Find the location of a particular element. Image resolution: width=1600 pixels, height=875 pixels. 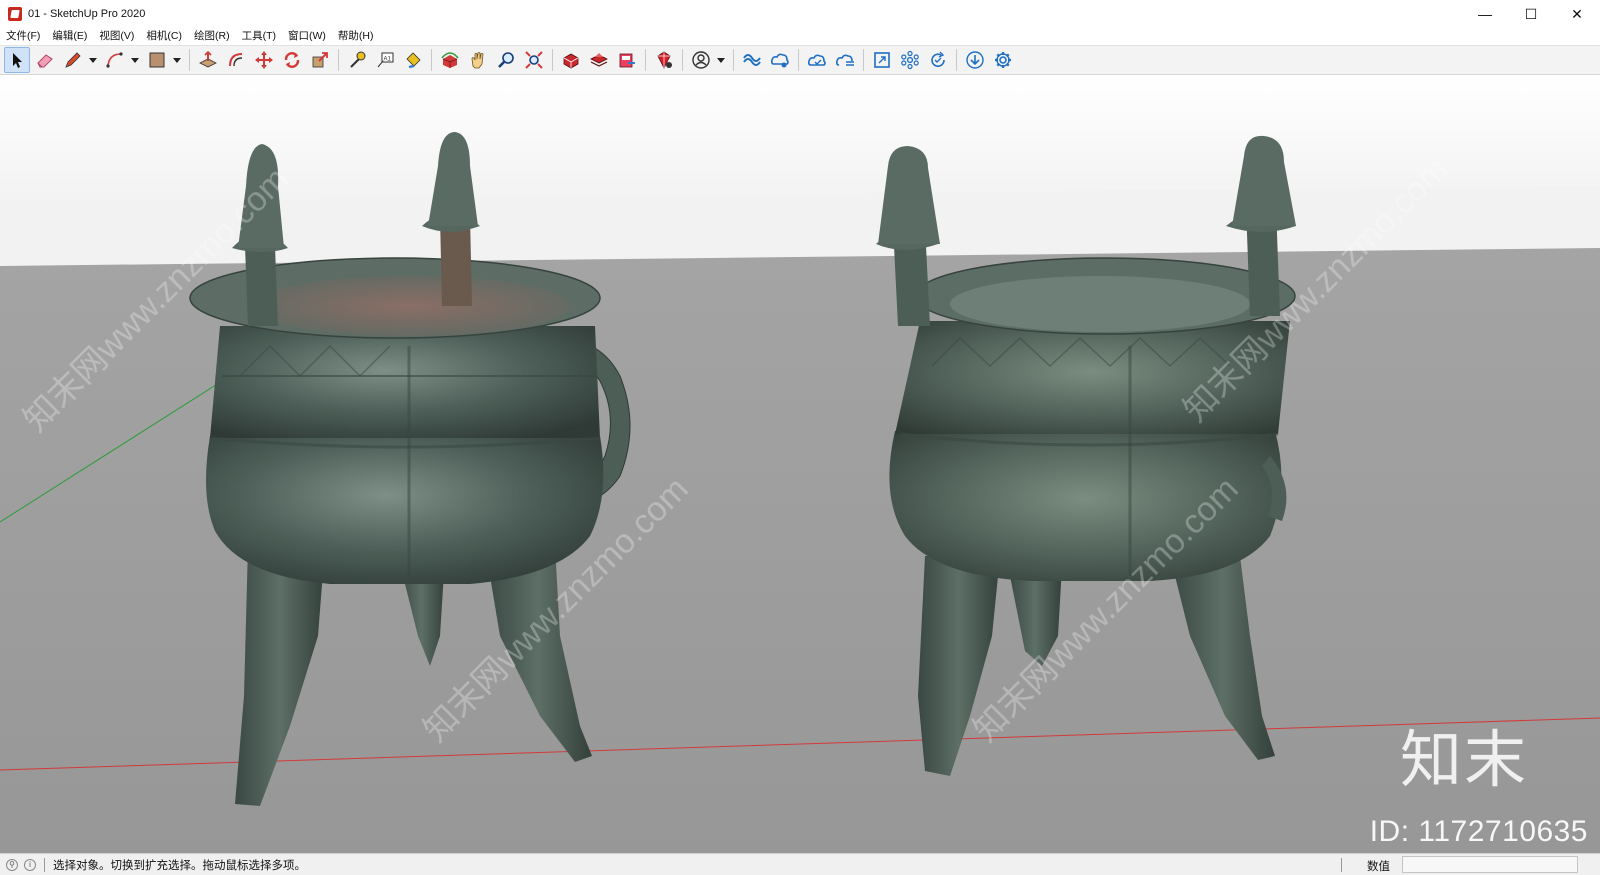

pencil-line-tool-button is located at coordinates (73, 60).